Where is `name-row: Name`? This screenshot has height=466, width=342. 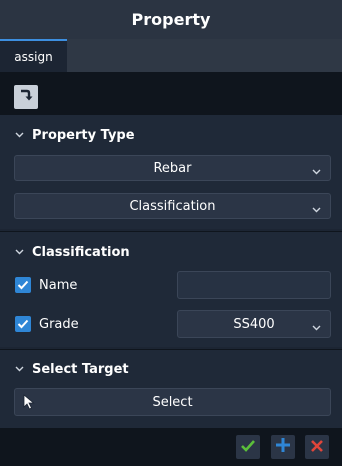 name-row: Name is located at coordinates (46, 285).